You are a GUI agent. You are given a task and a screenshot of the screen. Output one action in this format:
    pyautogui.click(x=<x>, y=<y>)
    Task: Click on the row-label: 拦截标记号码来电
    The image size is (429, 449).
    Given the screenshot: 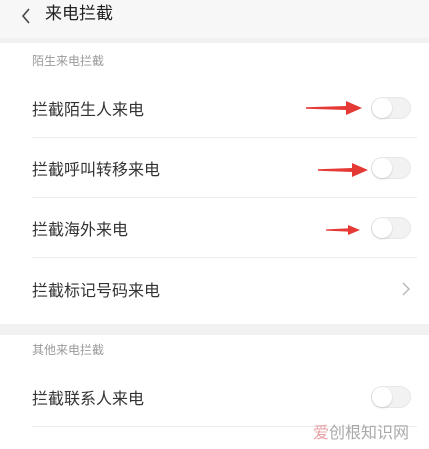 What is the action you would take?
    pyautogui.click(x=96, y=290)
    